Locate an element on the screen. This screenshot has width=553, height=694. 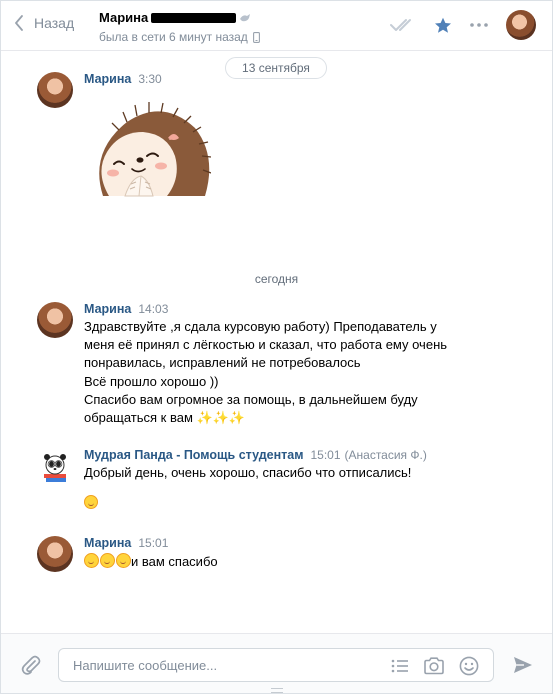
peer-info: Марина была в сети 6 минут назад is located at coordinates (179, 27).